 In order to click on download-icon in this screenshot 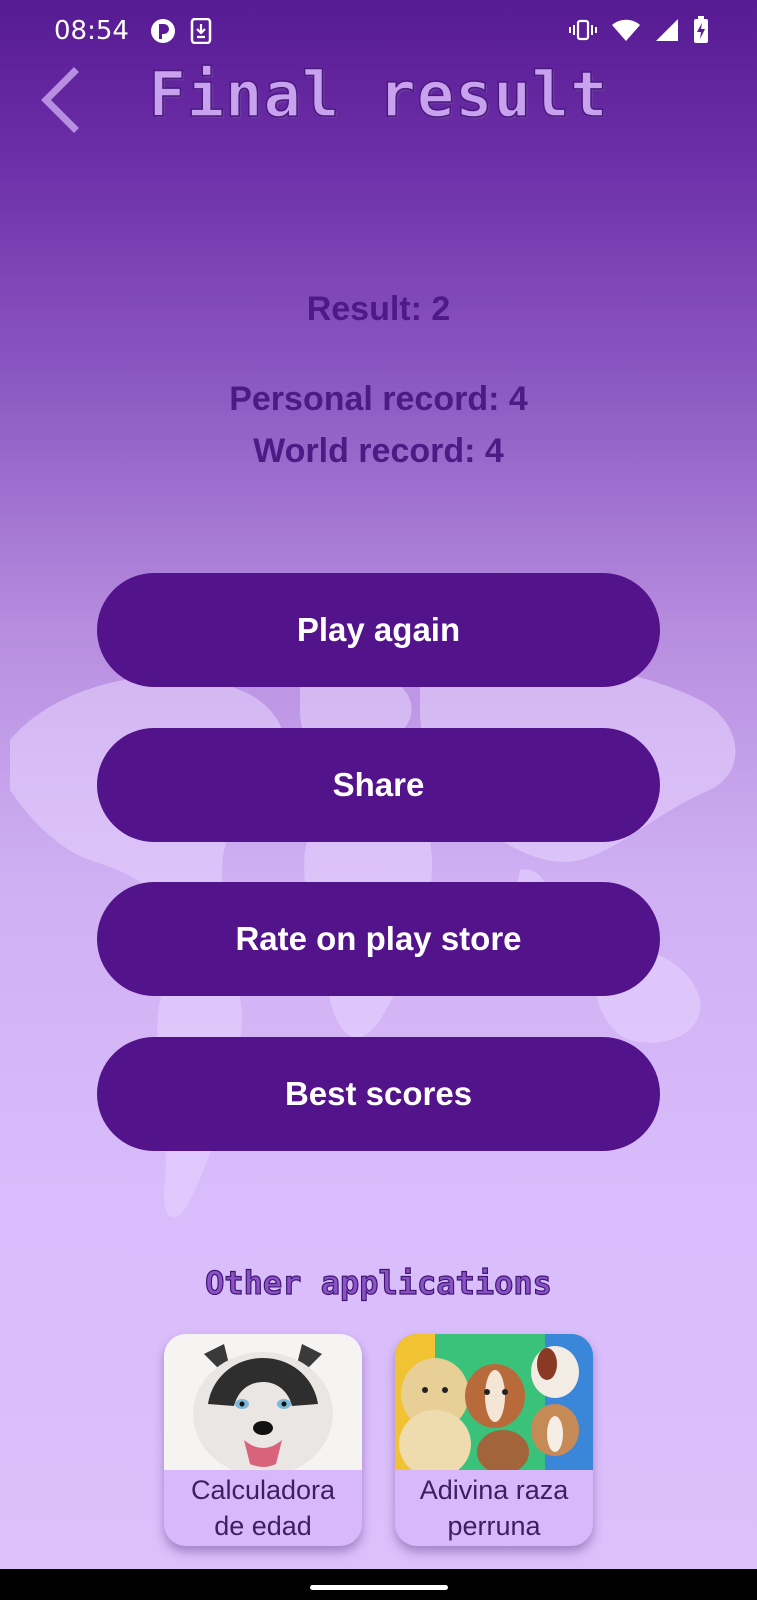, I will do `click(201, 31)`.